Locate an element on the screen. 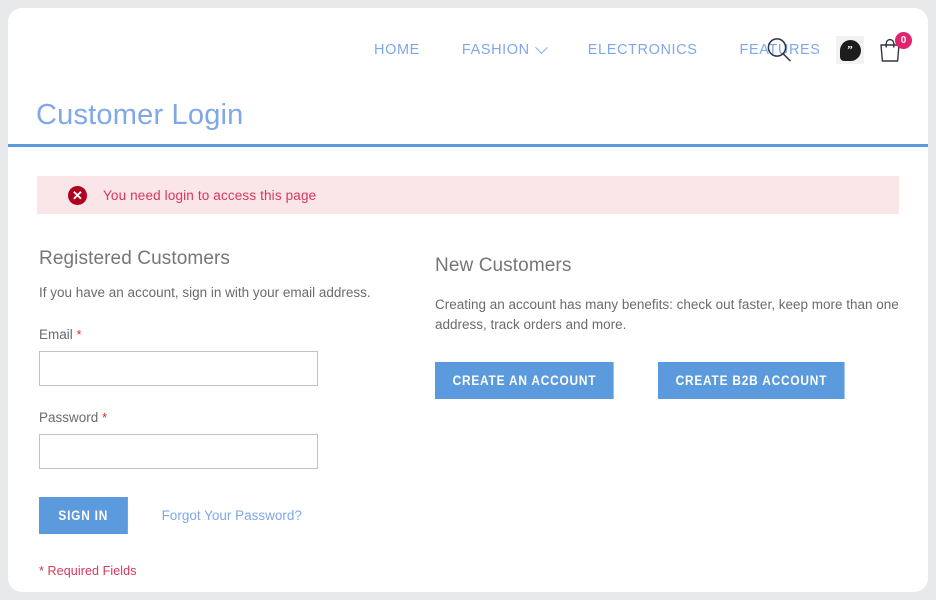  search-button is located at coordinates (779, 50).